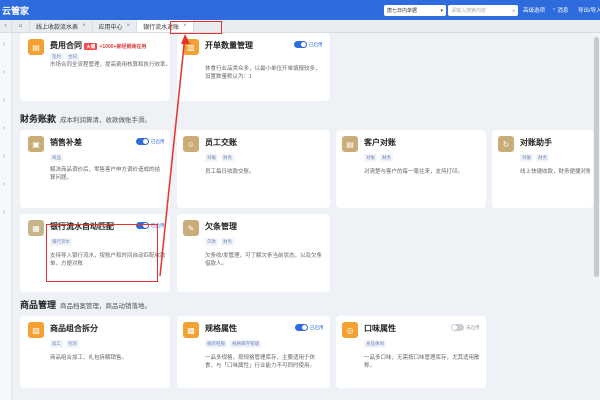 The image size is (600, 400). Describe the element at coordinates (56, 158) in the screenshot. I see `tag: 商品` at that location.